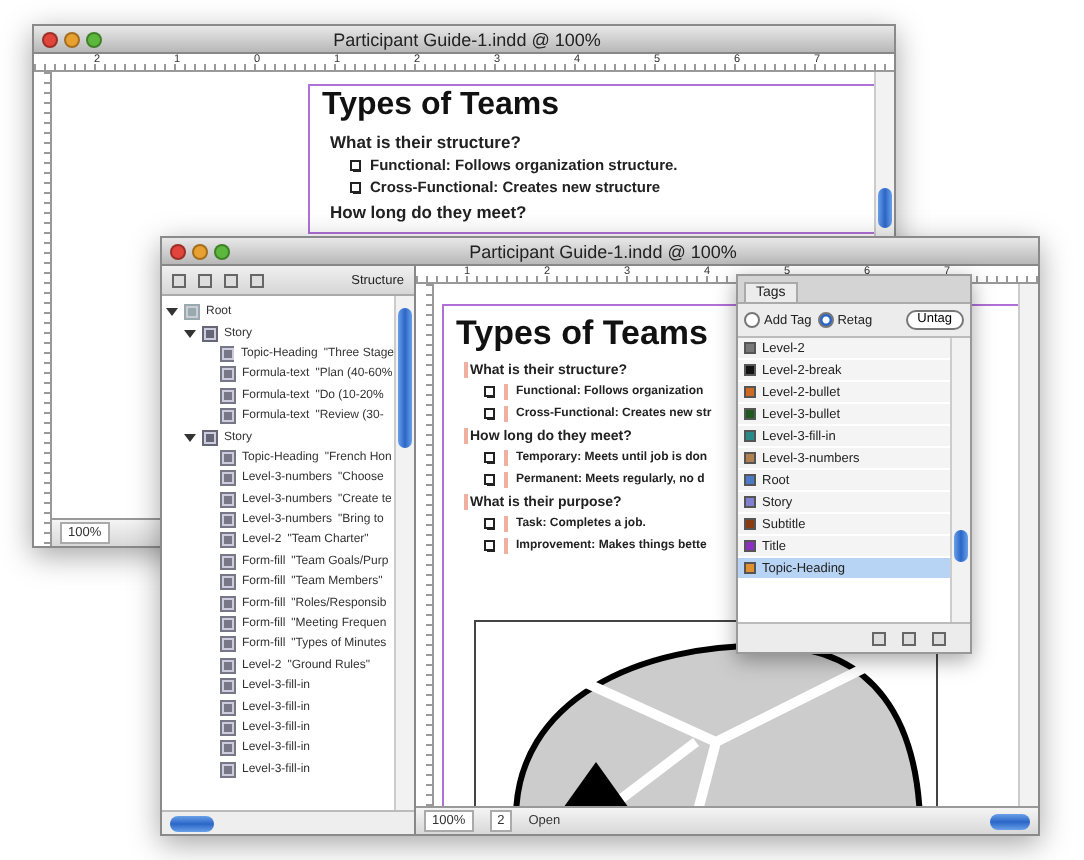  Describe the element at coordinates (227, 353) in the screenshot. I see `element-icon` at that location.